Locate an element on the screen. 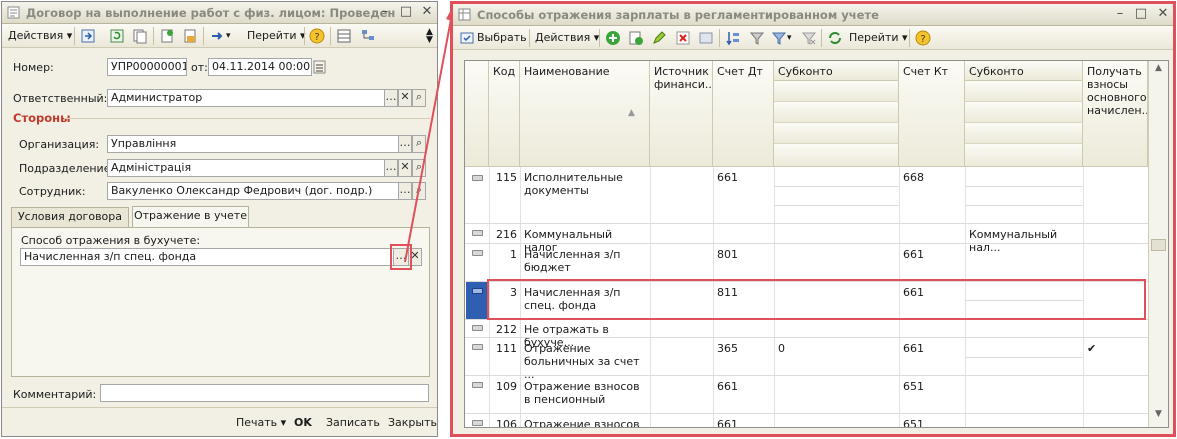 Image resolution: width=1177 pixels, height=439 pixels. organization-field: Управління is located at coordinates (253, 144).